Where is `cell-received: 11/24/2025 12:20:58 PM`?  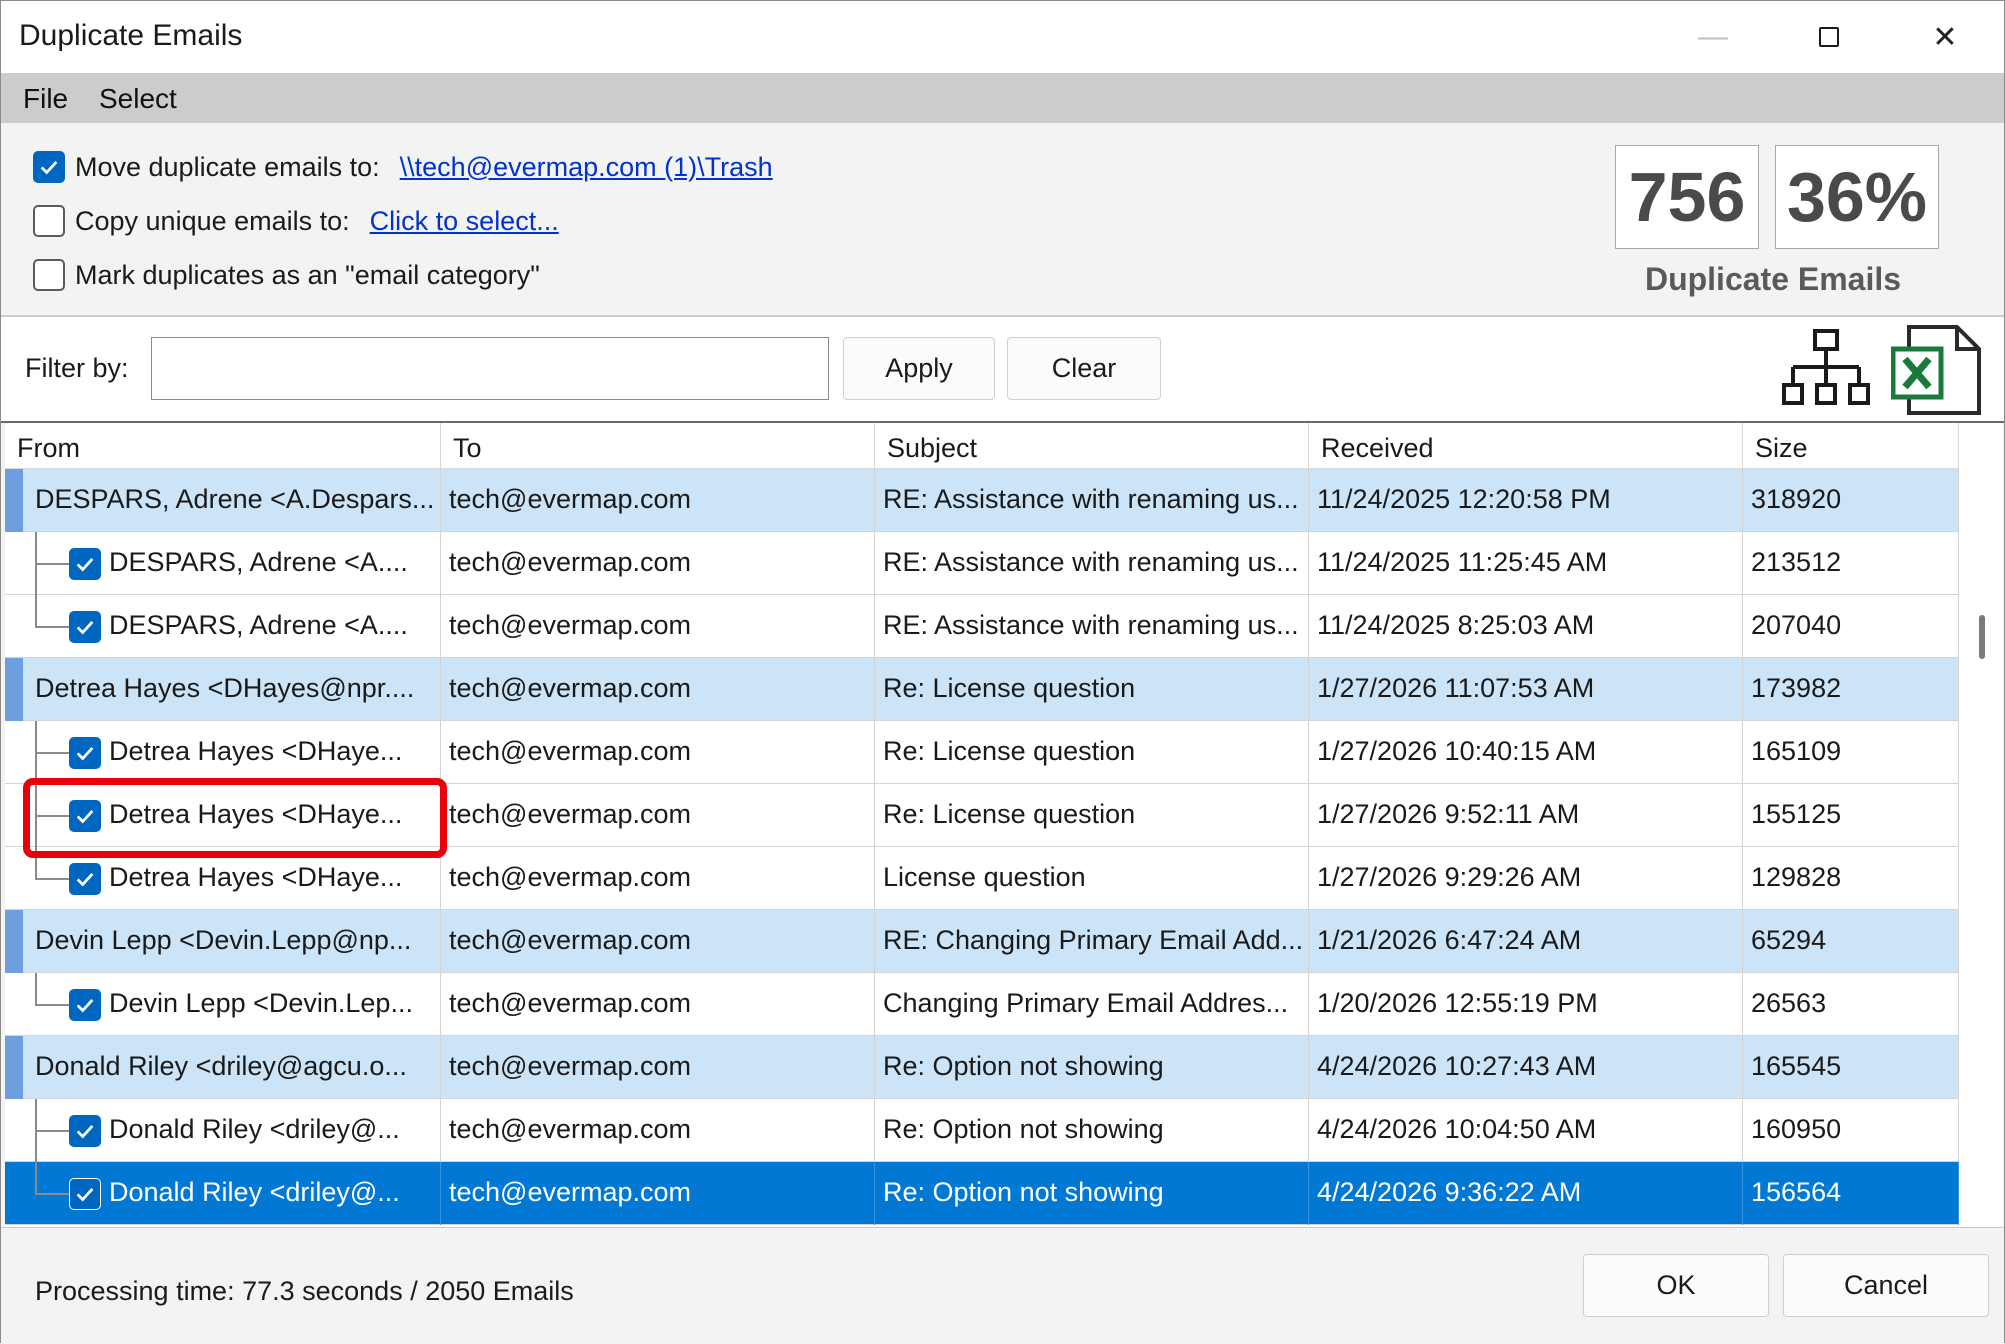
cell-received: 11/24/2025 12:20:58 PM is located at coordinates (1526, 500).